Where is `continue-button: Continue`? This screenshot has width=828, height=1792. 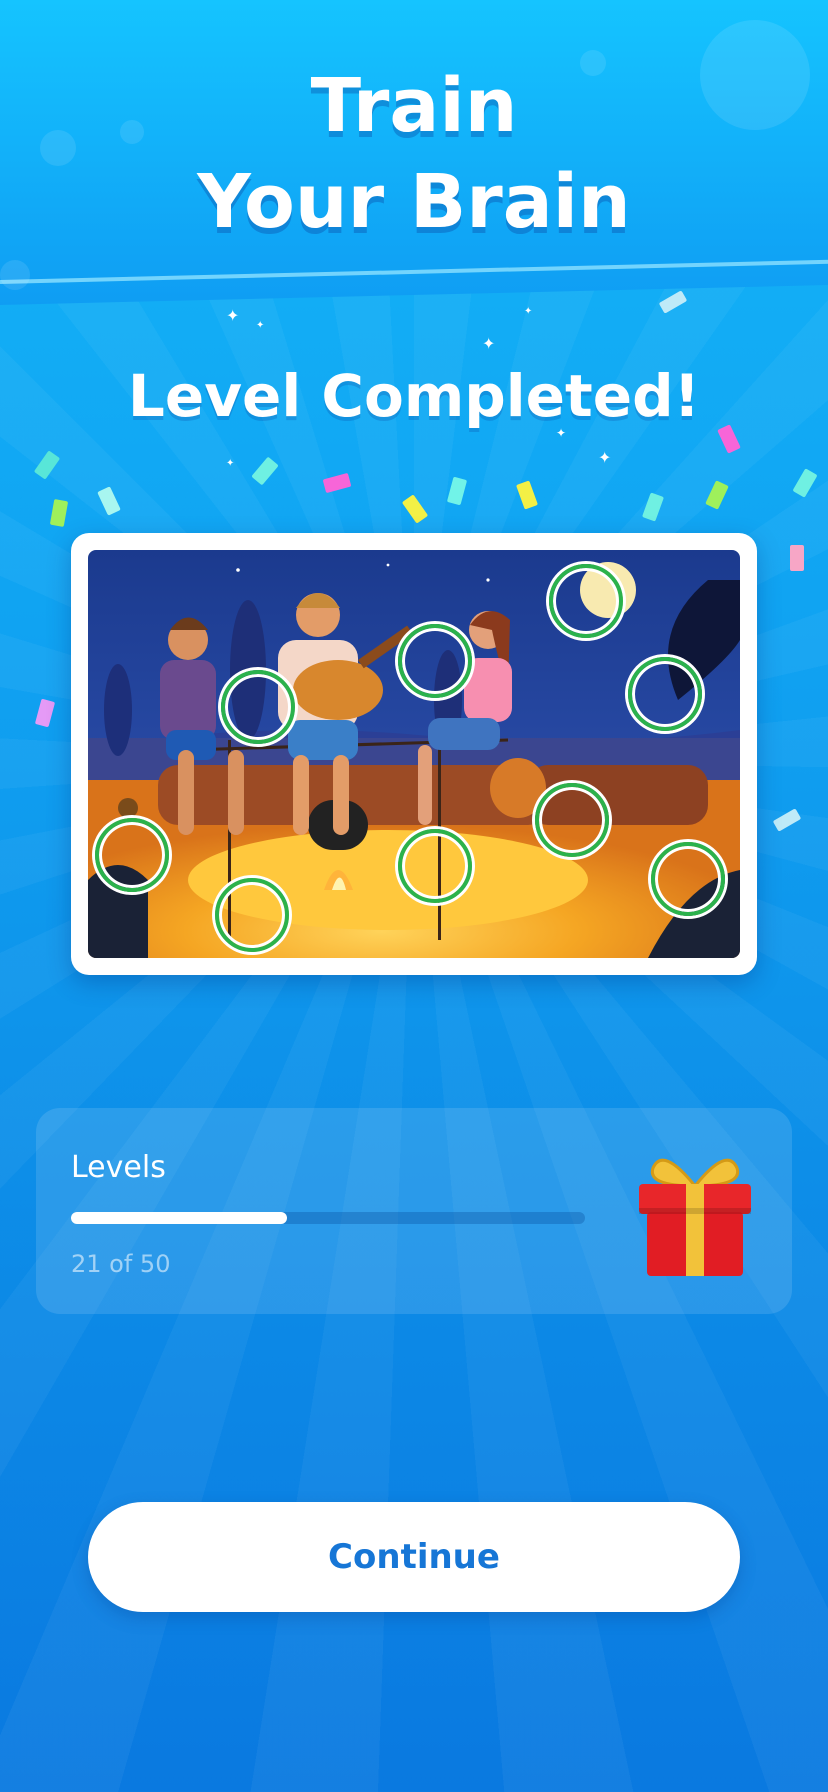 continue-button: Continue is located at coordinates (414, 1557).